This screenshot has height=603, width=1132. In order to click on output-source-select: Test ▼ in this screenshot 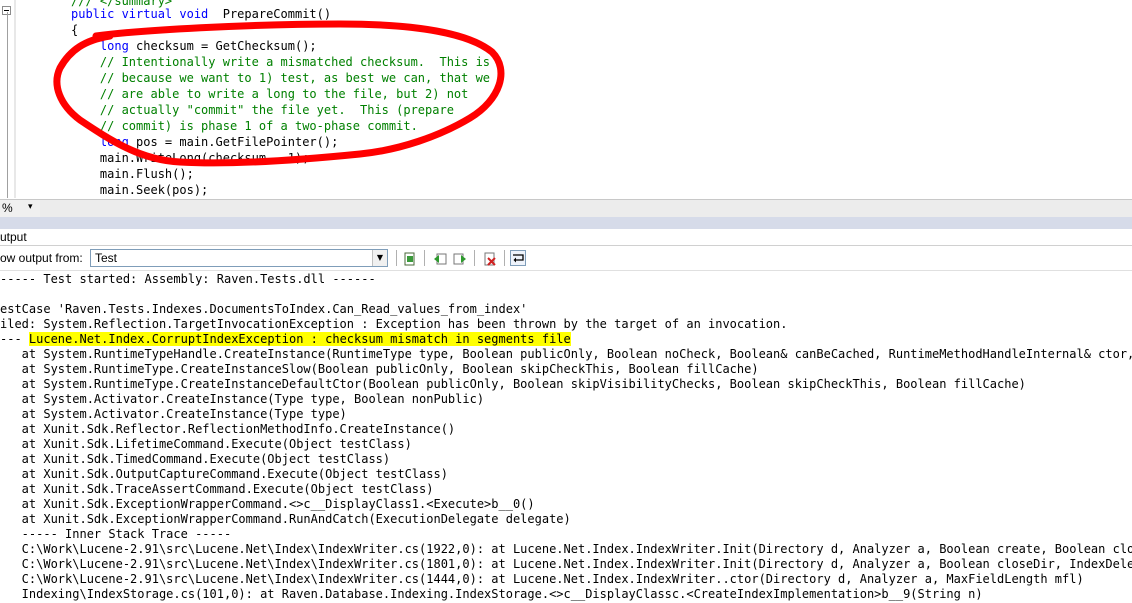, I will do `click(239, 258)`.